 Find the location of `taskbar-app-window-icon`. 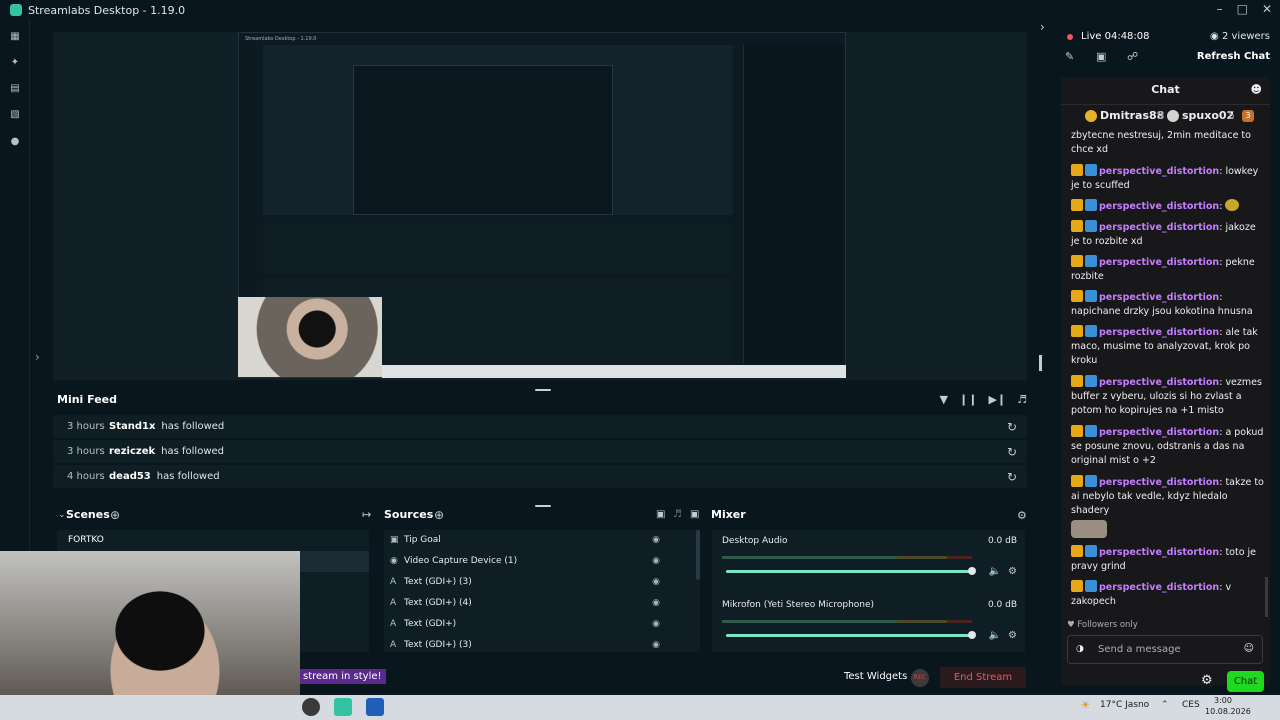

taskbar-app-window-icon is located at coordinates (375, 707).